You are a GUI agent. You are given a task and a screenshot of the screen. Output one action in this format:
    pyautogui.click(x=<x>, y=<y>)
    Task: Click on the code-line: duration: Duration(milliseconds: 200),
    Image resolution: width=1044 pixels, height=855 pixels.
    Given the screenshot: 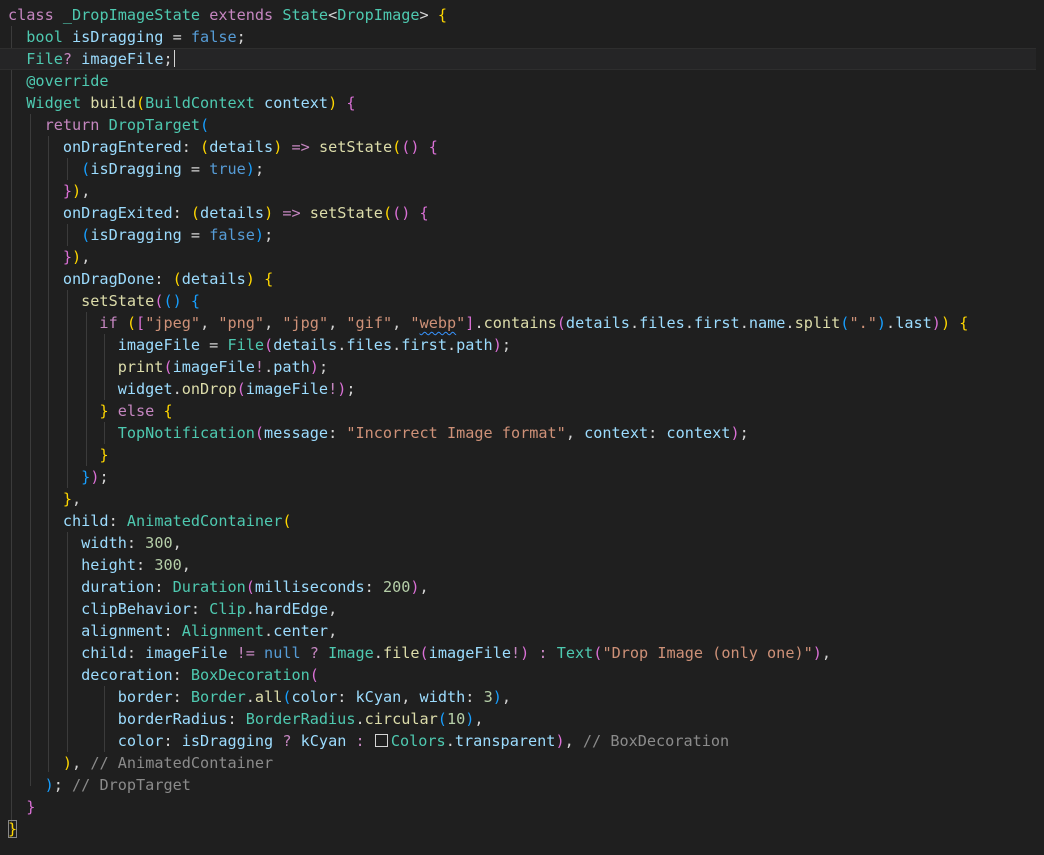 What is the action you would take?
    pyautogui.click(x=526, y=587)
    